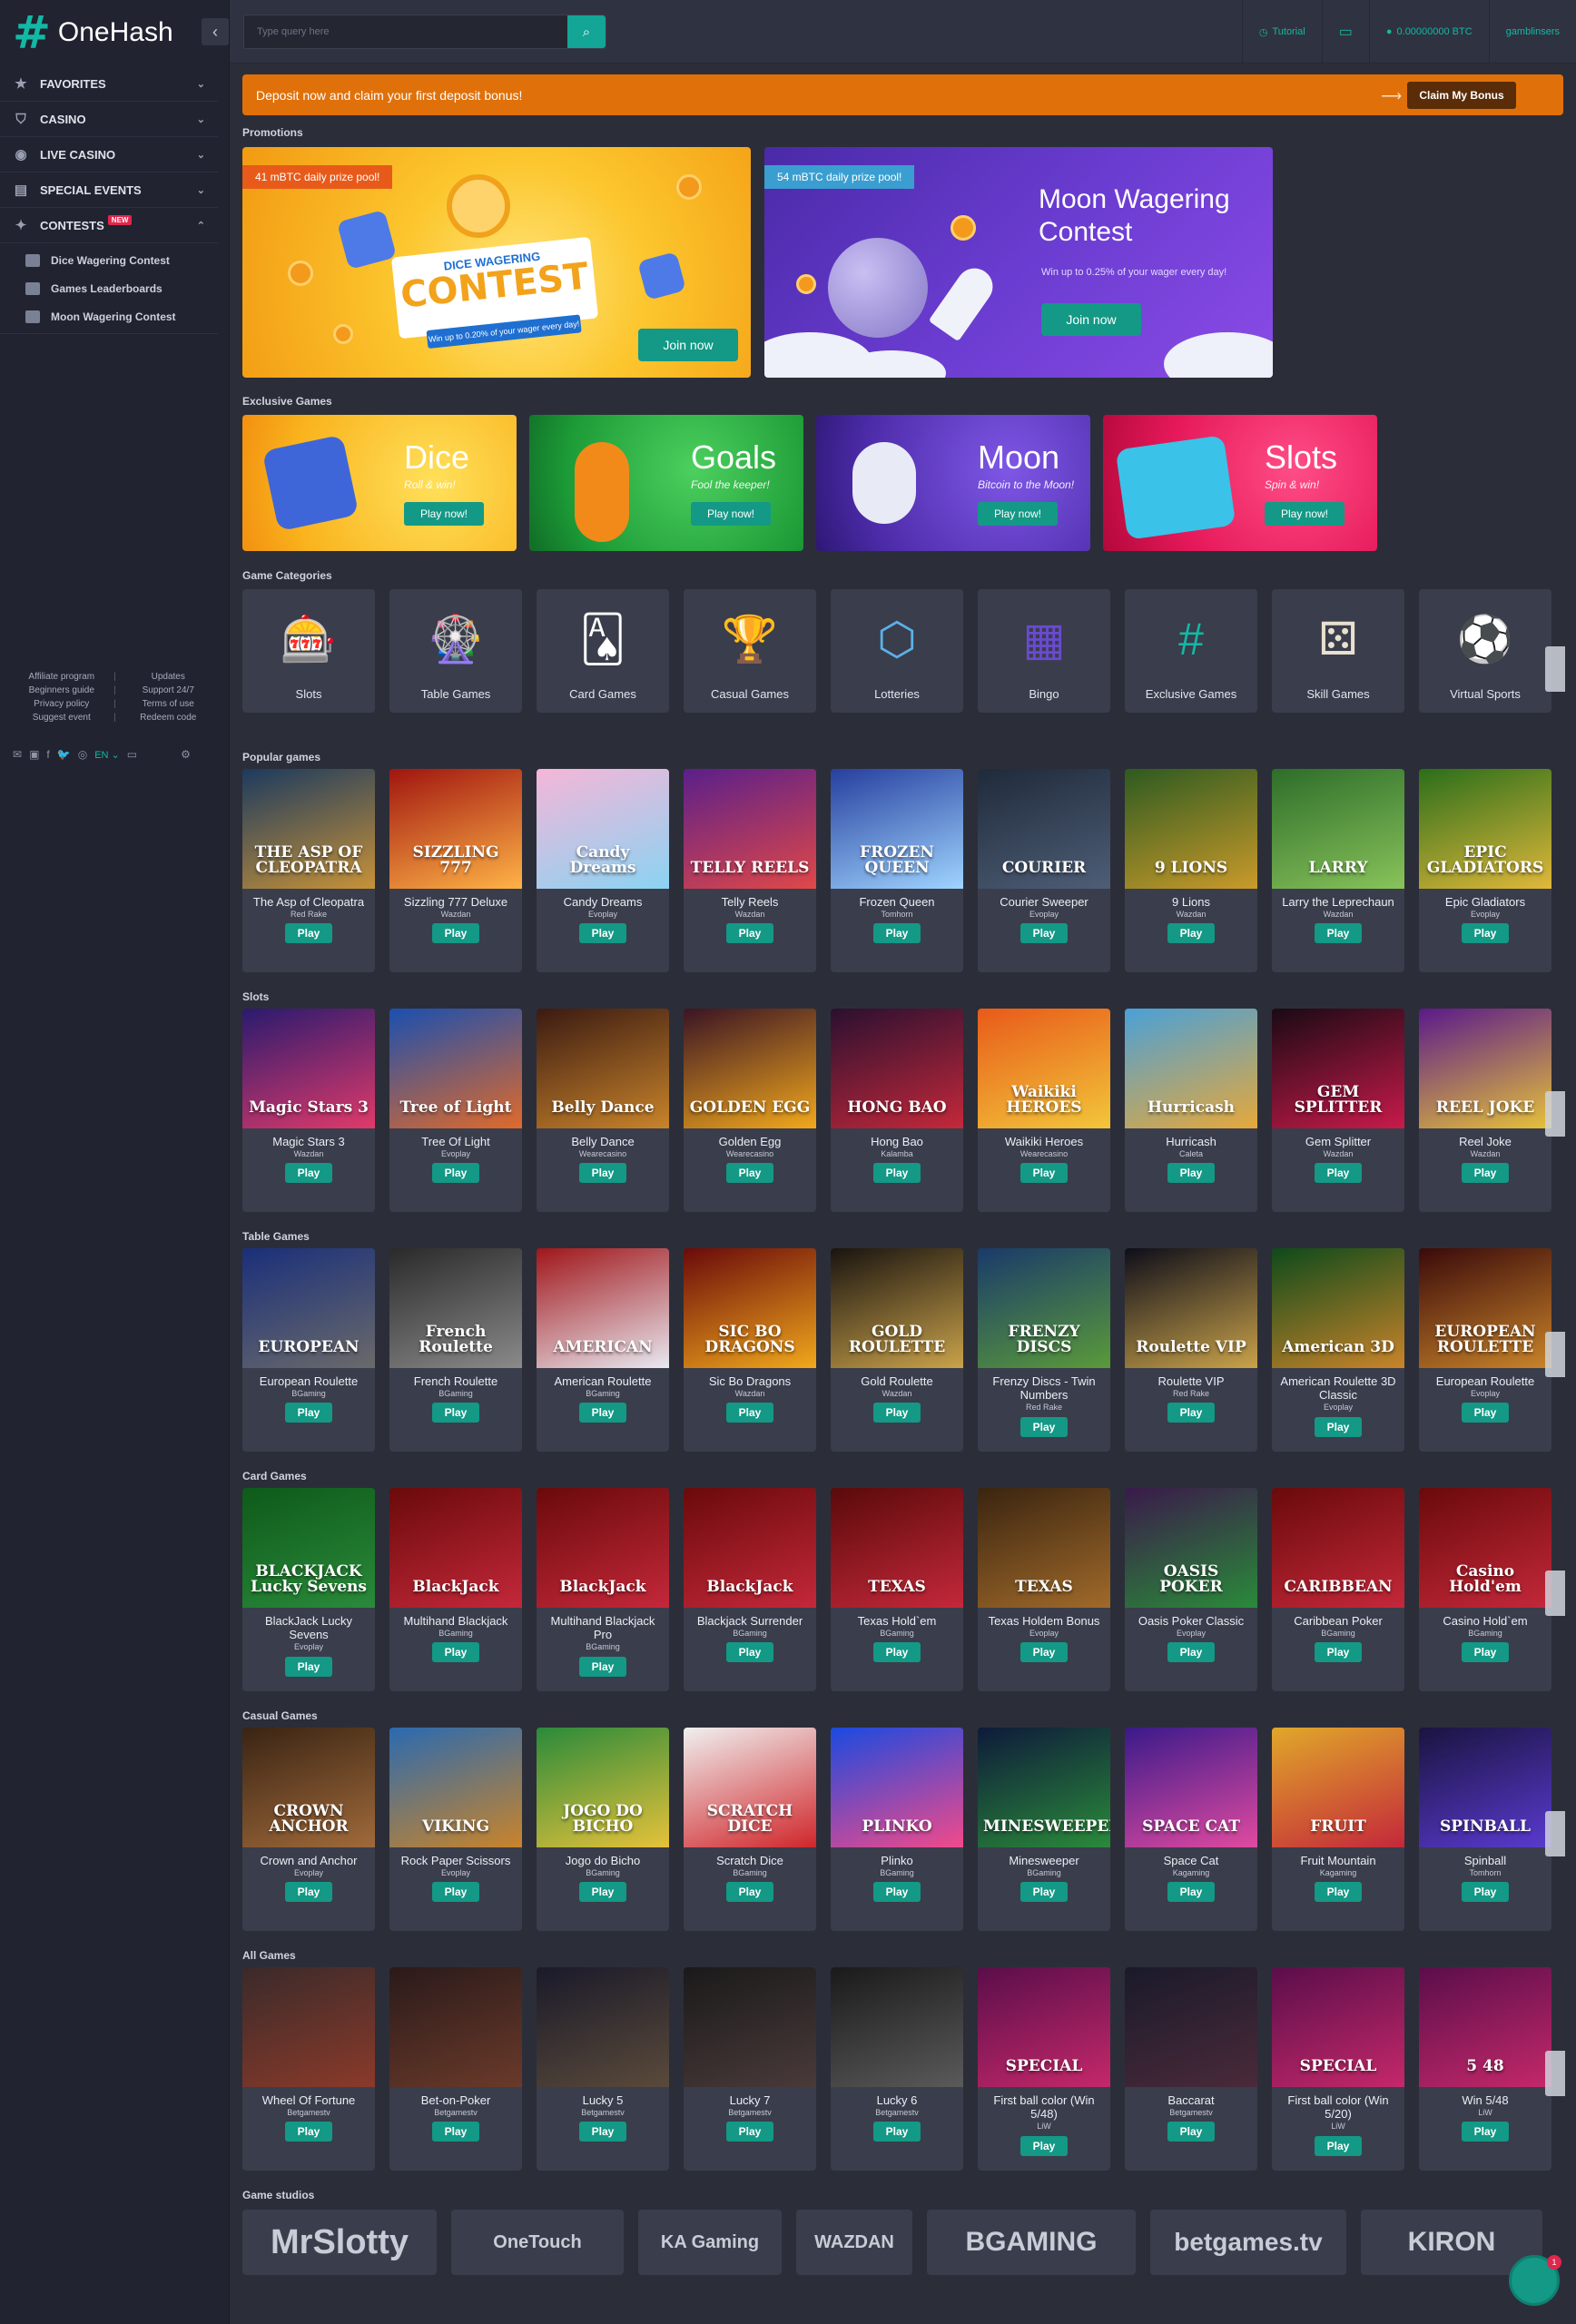 This screenshot has width=1576, height=2324. Describe the element at coordinates (1485, 1068) in the screenshot. I see `game-thumbnail: REEL JOKE` at that location.